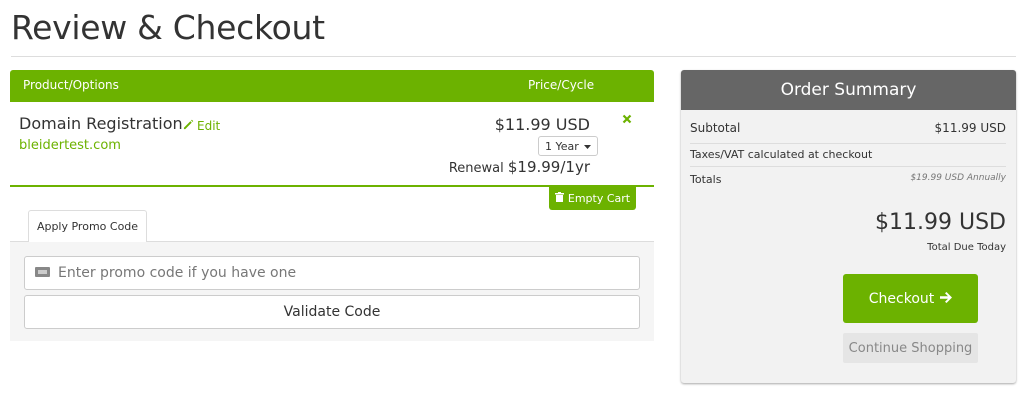  What do you see at coordinates (42, 273) in the screenshot?
I see `ticket-icon` at bounding box center [42, 273].